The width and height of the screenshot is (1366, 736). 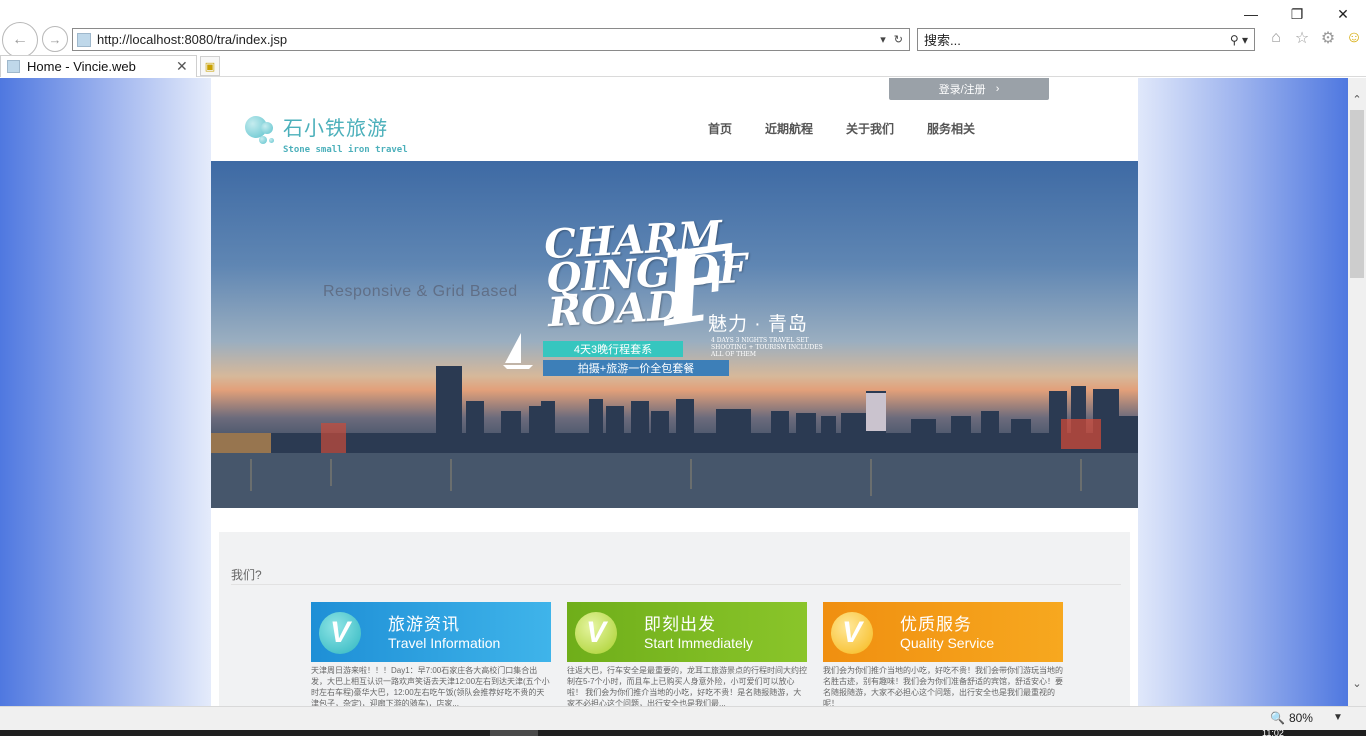 I want to click on arrow-left-icon: ←, so click(x=20, y=39).